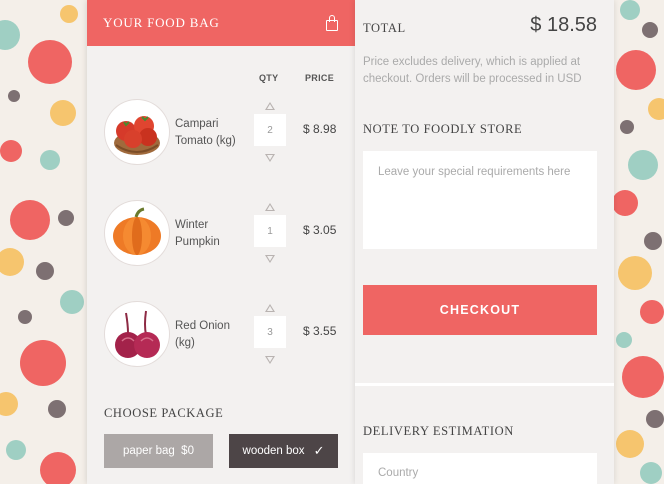 This screenshot has height=484, width=664. Describe the element at coordinates (164, 413) in the screenshot. I see `choose-package-title: CHOOSE PACKAGE` at that location.